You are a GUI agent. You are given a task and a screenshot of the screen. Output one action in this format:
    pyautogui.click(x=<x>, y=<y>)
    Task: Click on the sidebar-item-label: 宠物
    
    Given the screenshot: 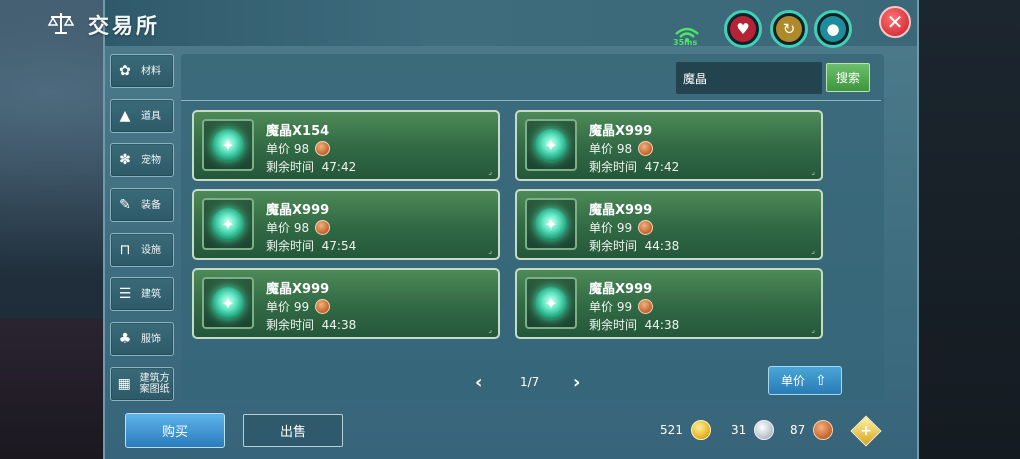 What is the action you would take?
    pyautogui.click(x=151, y=160)
    